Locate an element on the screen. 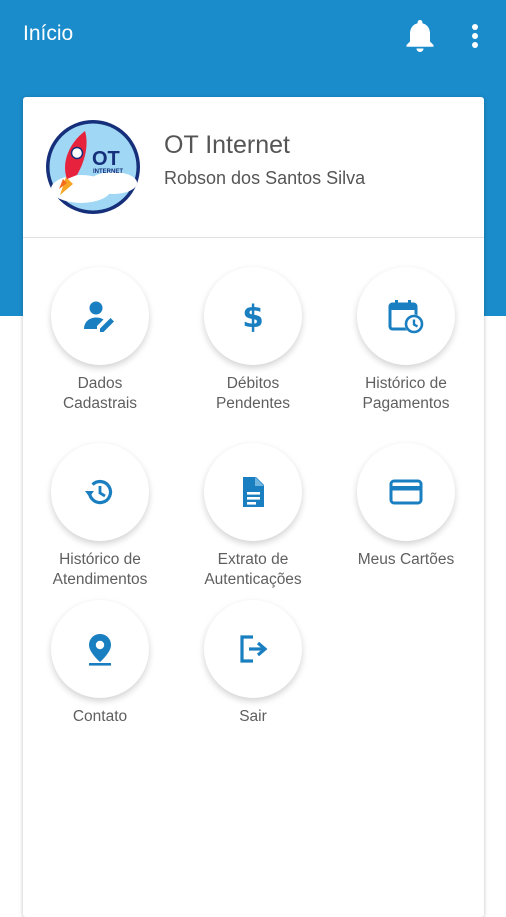 Image resolution: width=506 pixels, height=917 pixels. company-logo: OT INTERNET is located at coordinates (93, 167).